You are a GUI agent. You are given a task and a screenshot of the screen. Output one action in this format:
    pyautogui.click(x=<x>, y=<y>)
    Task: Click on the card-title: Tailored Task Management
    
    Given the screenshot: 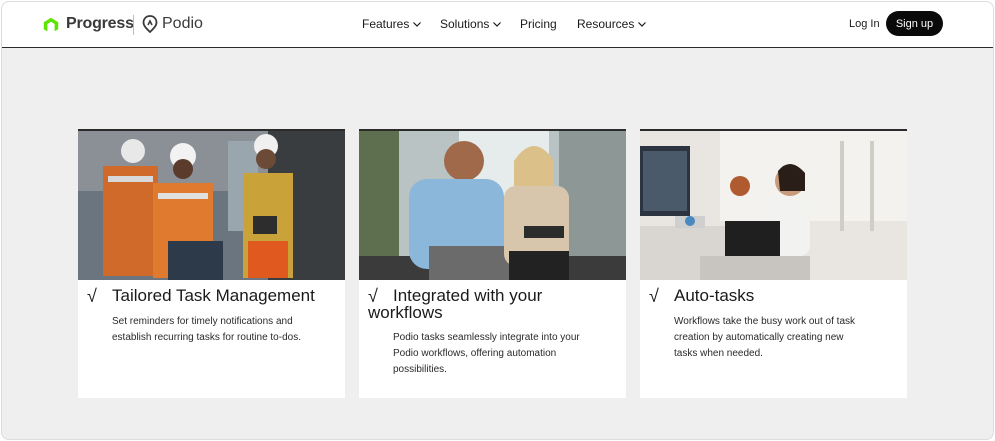 What is the action you would take?
    pyautogui.click(x=213, y=295)
    